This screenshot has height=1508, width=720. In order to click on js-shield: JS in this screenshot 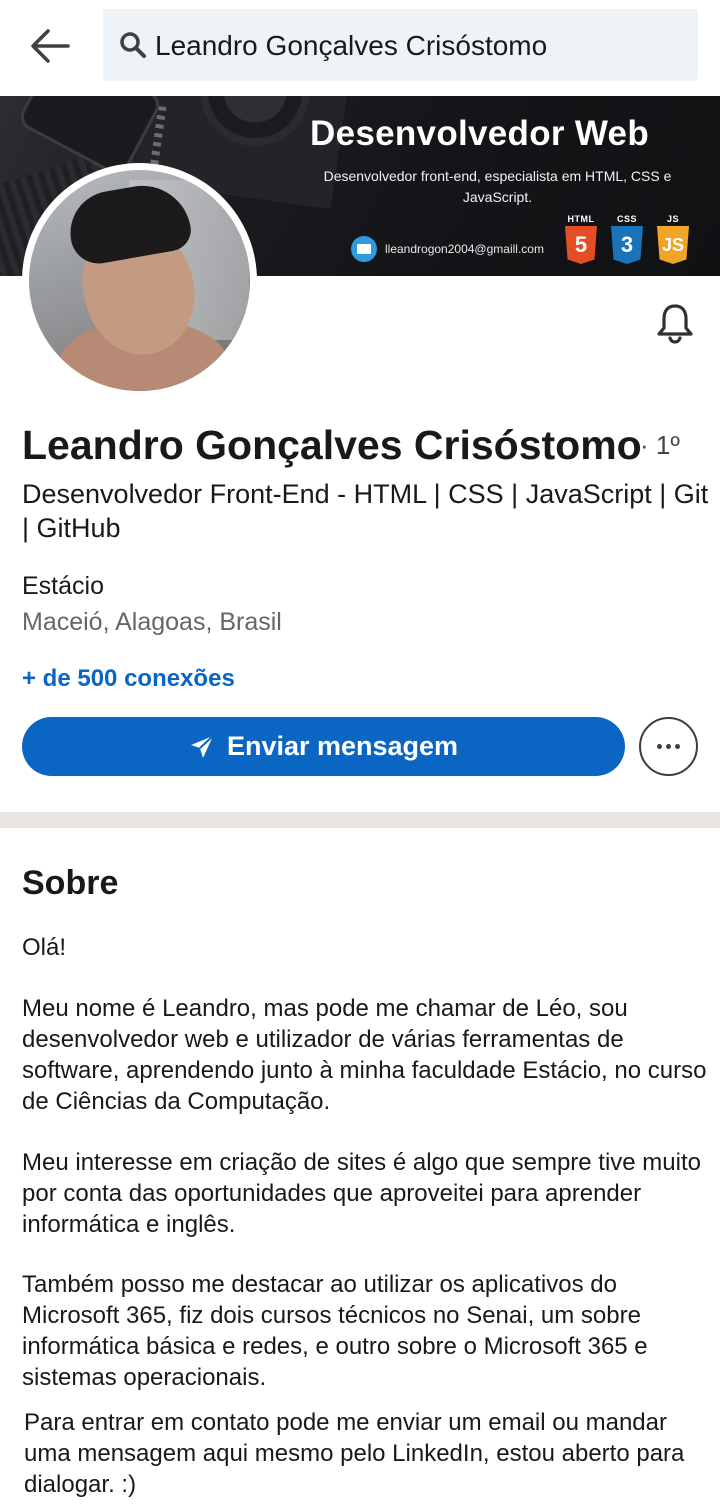, I will do `click(673, 245)`.